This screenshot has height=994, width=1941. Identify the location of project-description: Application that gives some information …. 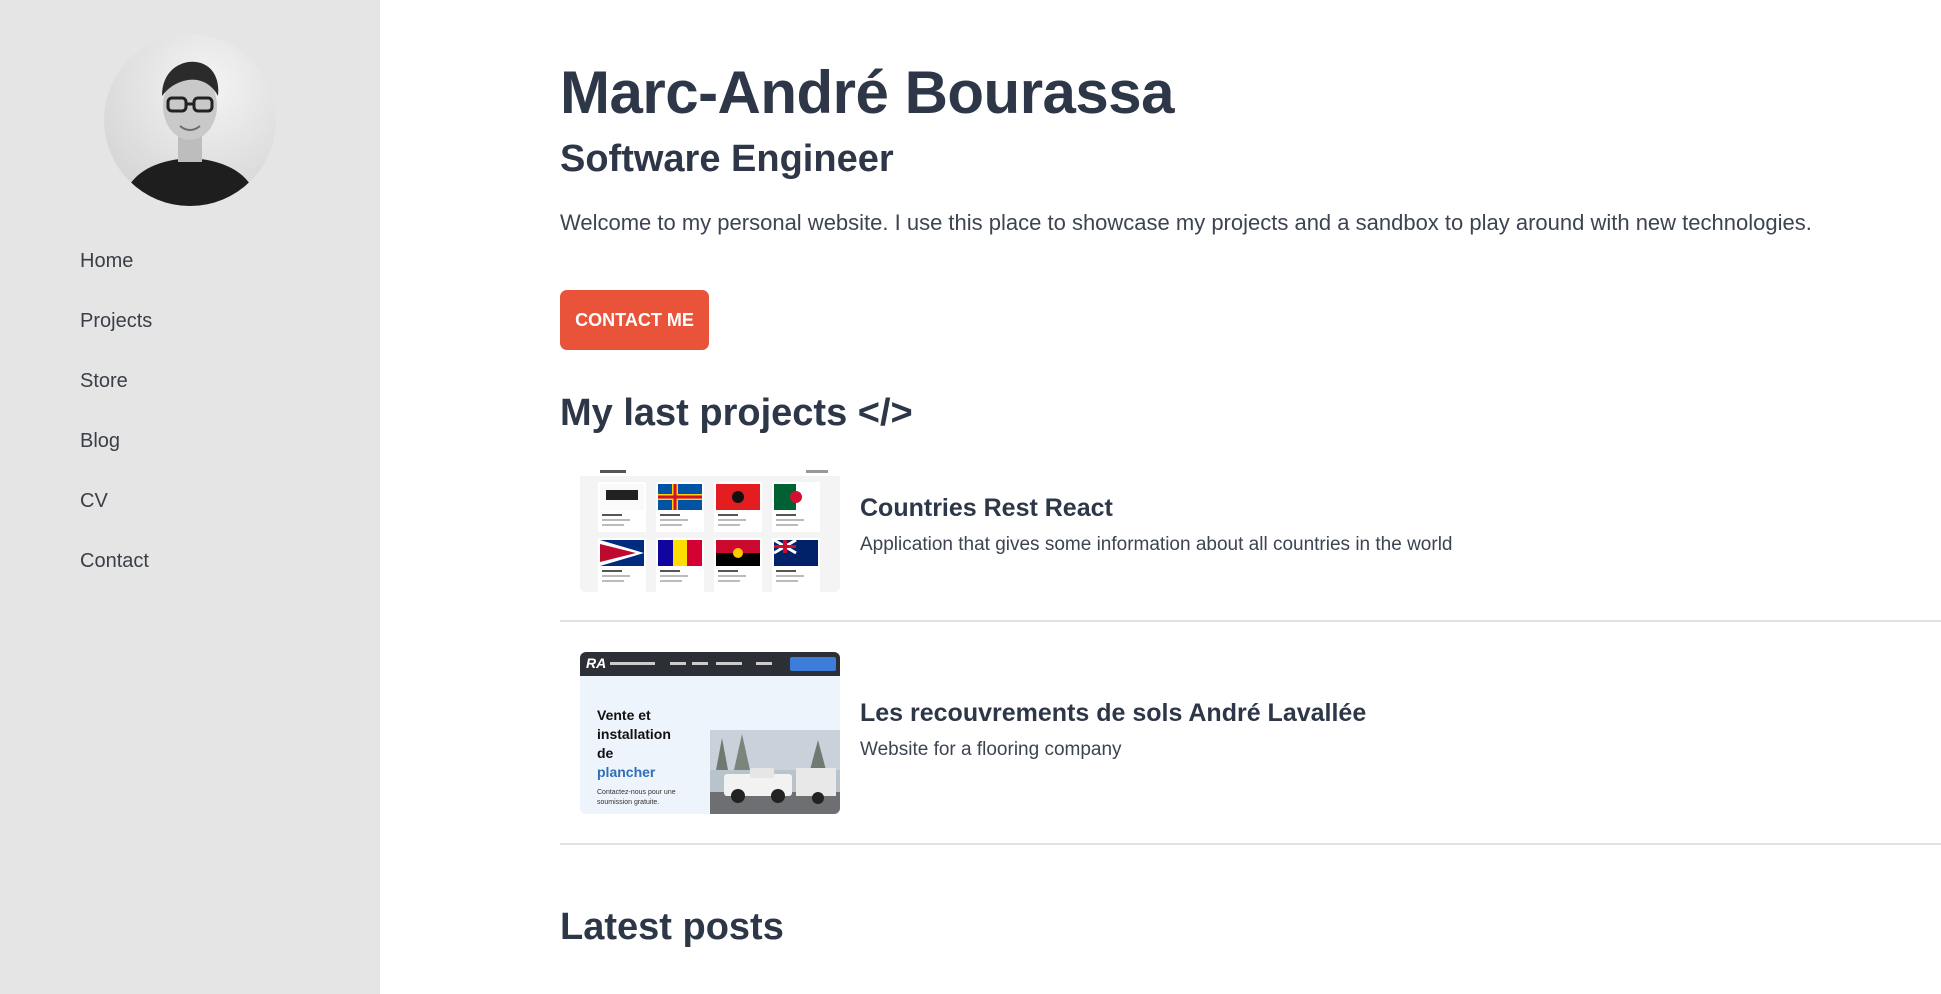
(1156, 544).